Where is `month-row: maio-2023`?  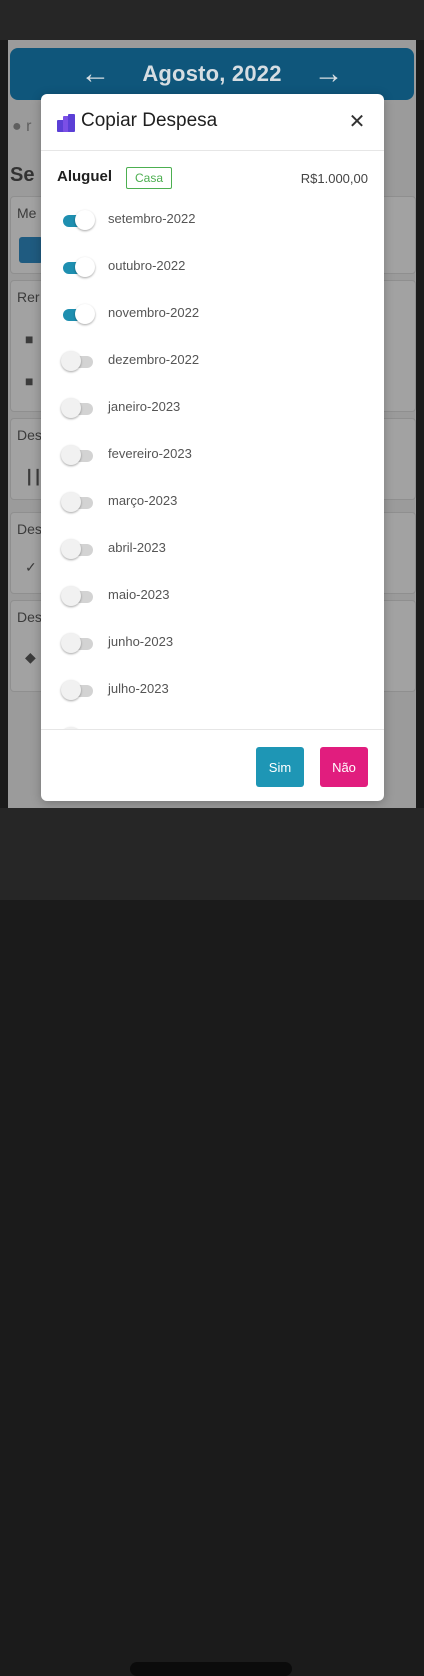
month-row: maio-2023 is located at coordinates (212, 603).